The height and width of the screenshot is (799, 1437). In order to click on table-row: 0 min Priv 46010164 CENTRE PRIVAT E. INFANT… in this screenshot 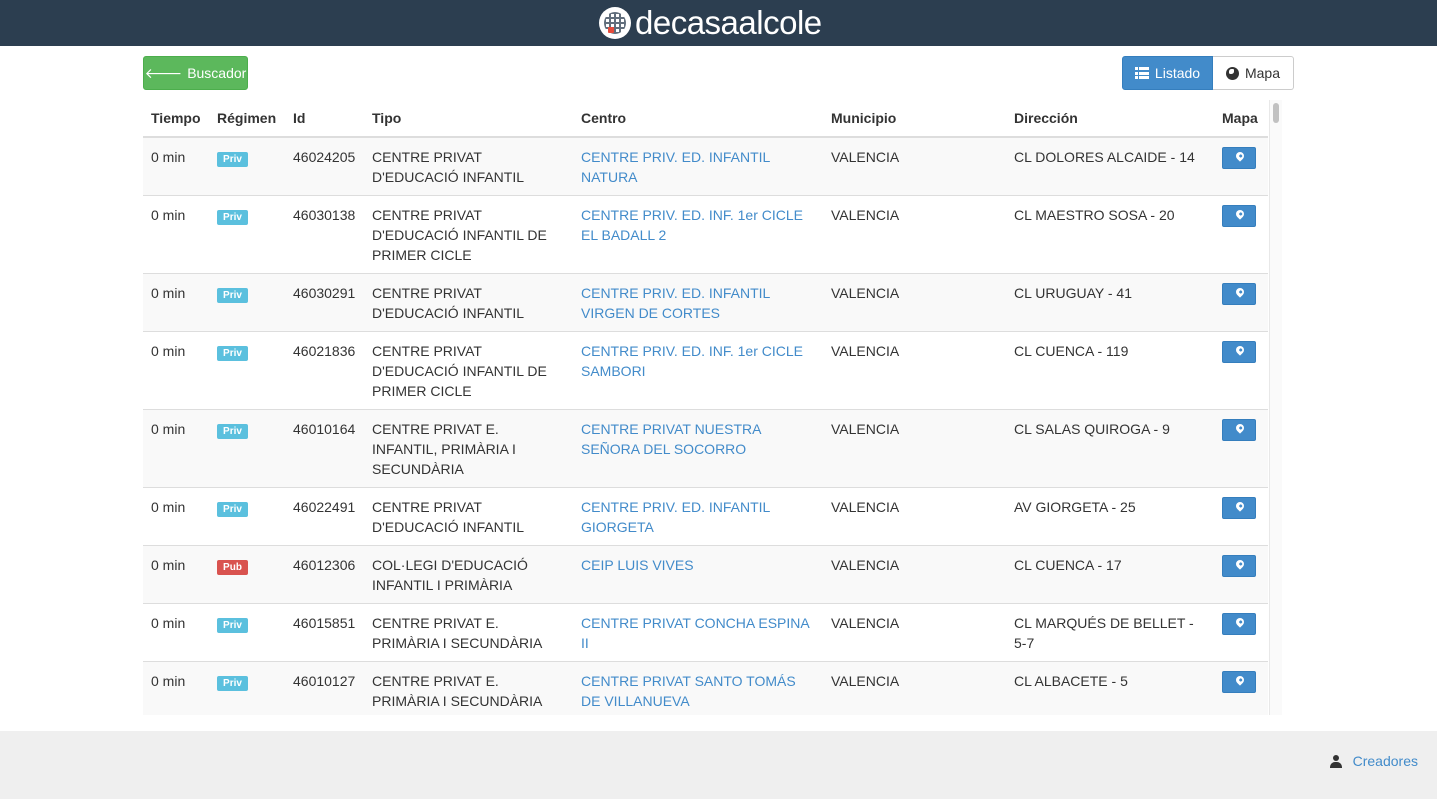, I will do `click(705, 448)`.